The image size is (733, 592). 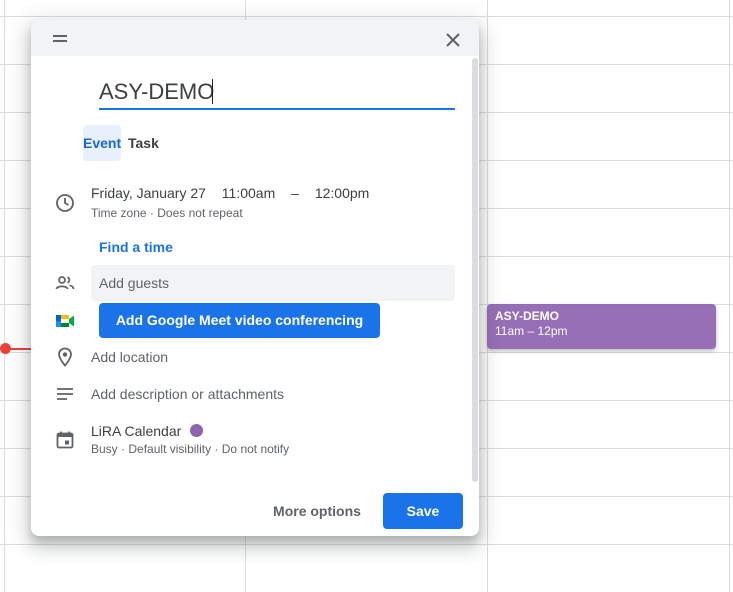 What do you see at coordinates (255, 449) in the screenshot?
I see `notification-selector: Do not notify` at bounding box center [255, 449].